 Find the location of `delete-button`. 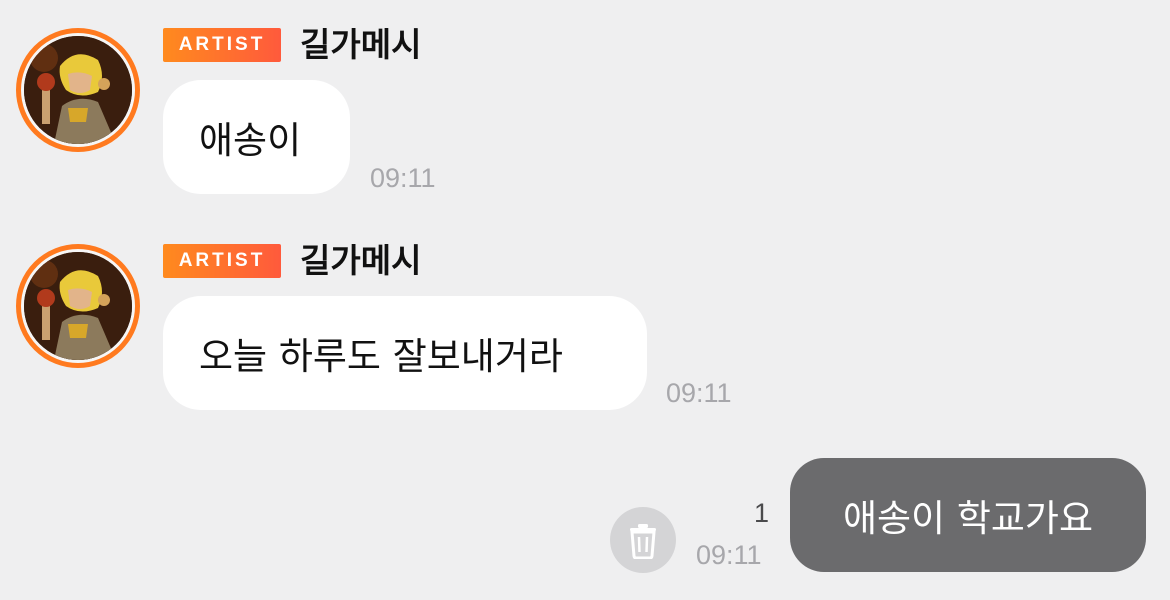

delete-button is located at coordinates (643, 540).